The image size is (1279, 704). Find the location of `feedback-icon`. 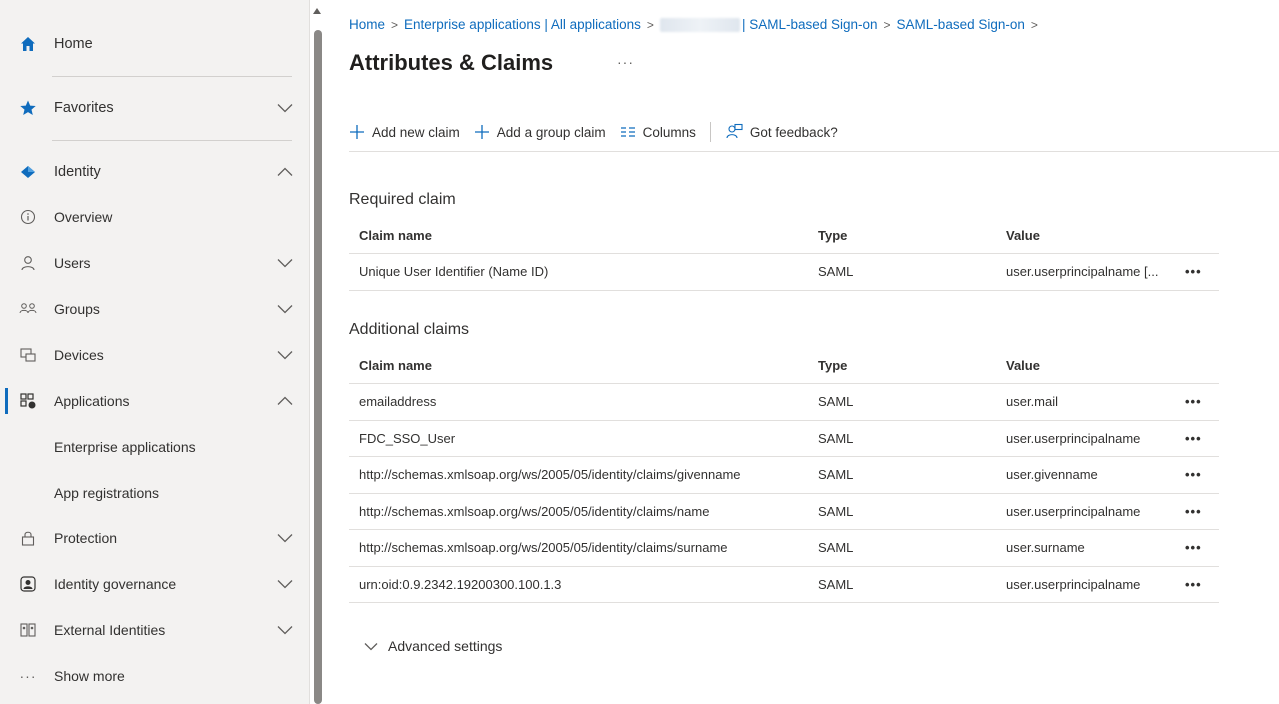

feedback-icon is located at coordinates (734, 132).